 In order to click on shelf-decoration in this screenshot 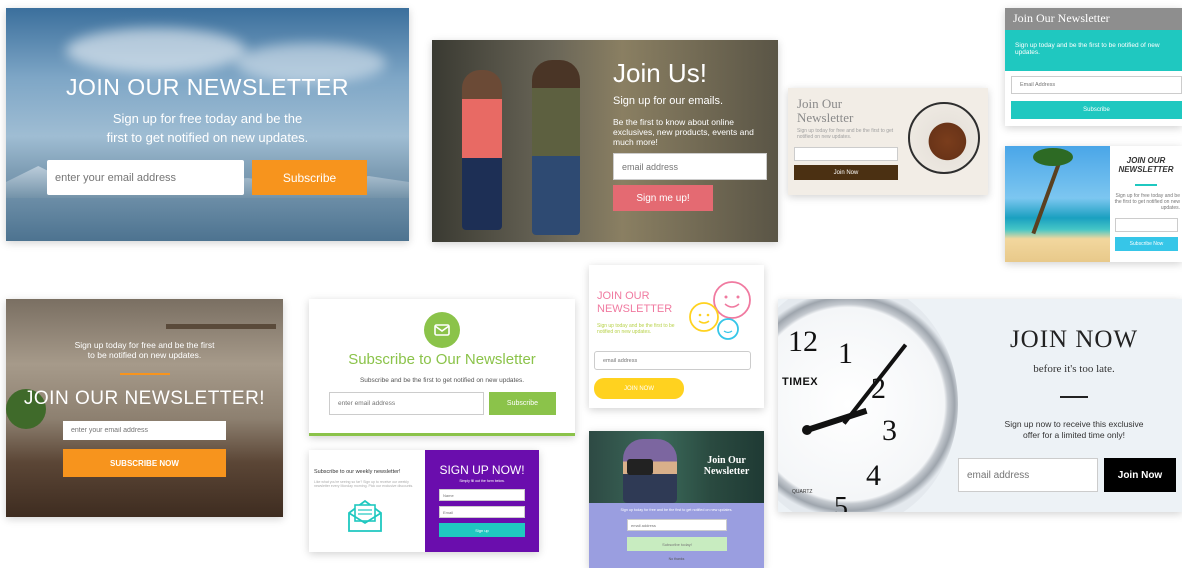, I will do `click(221, 326)`.